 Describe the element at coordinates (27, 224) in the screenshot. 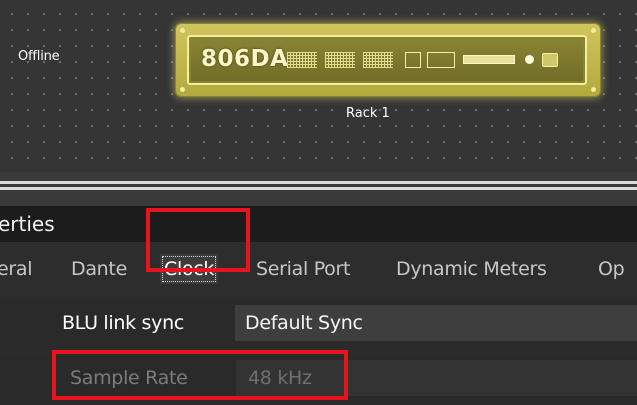

I see `panel-title-text: erties` at that location.